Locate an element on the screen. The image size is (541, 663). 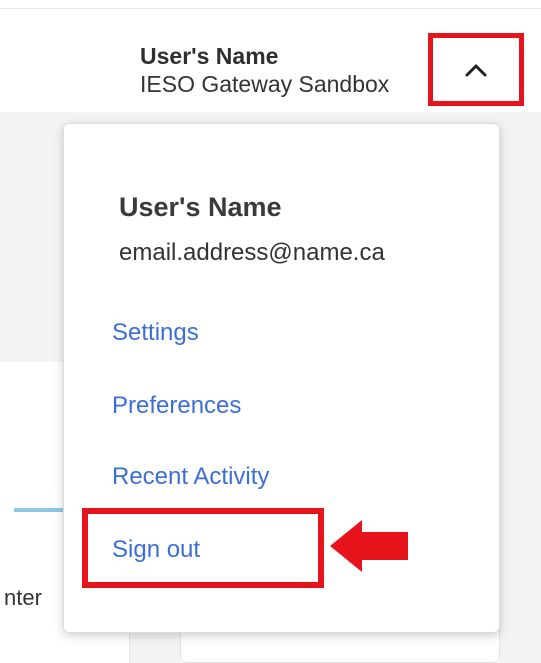
header-org-name: IESO Gateway Sandbox is located at coordinates (265, 84).